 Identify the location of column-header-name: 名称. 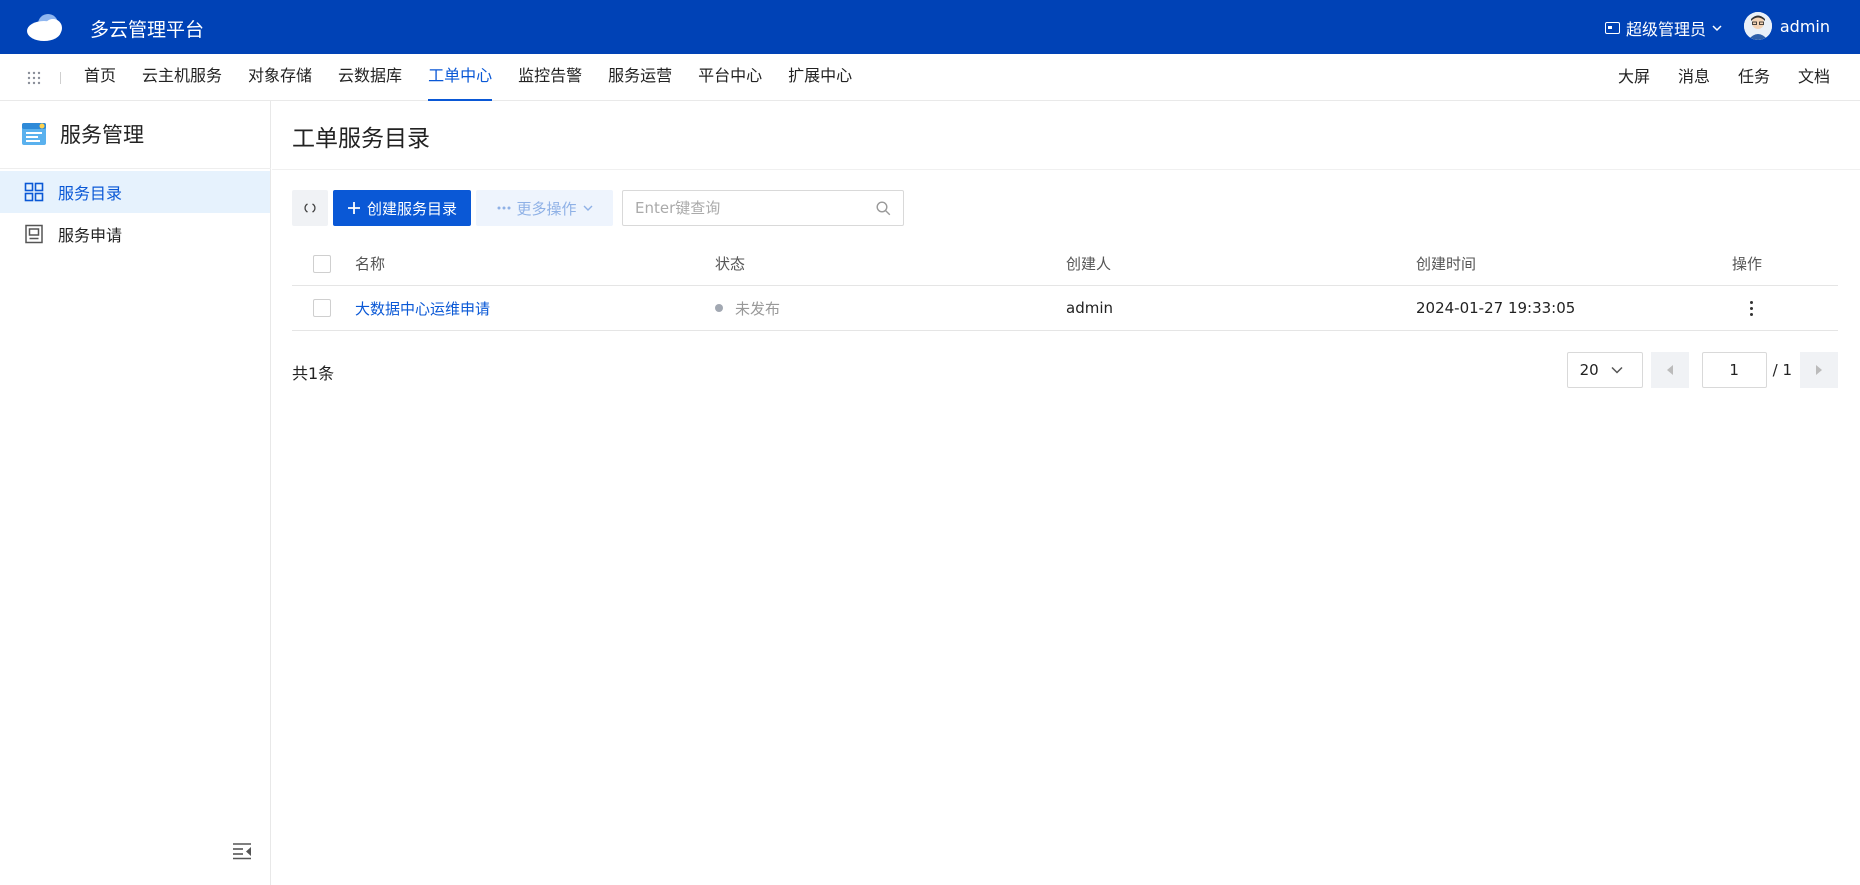
(370, 263).